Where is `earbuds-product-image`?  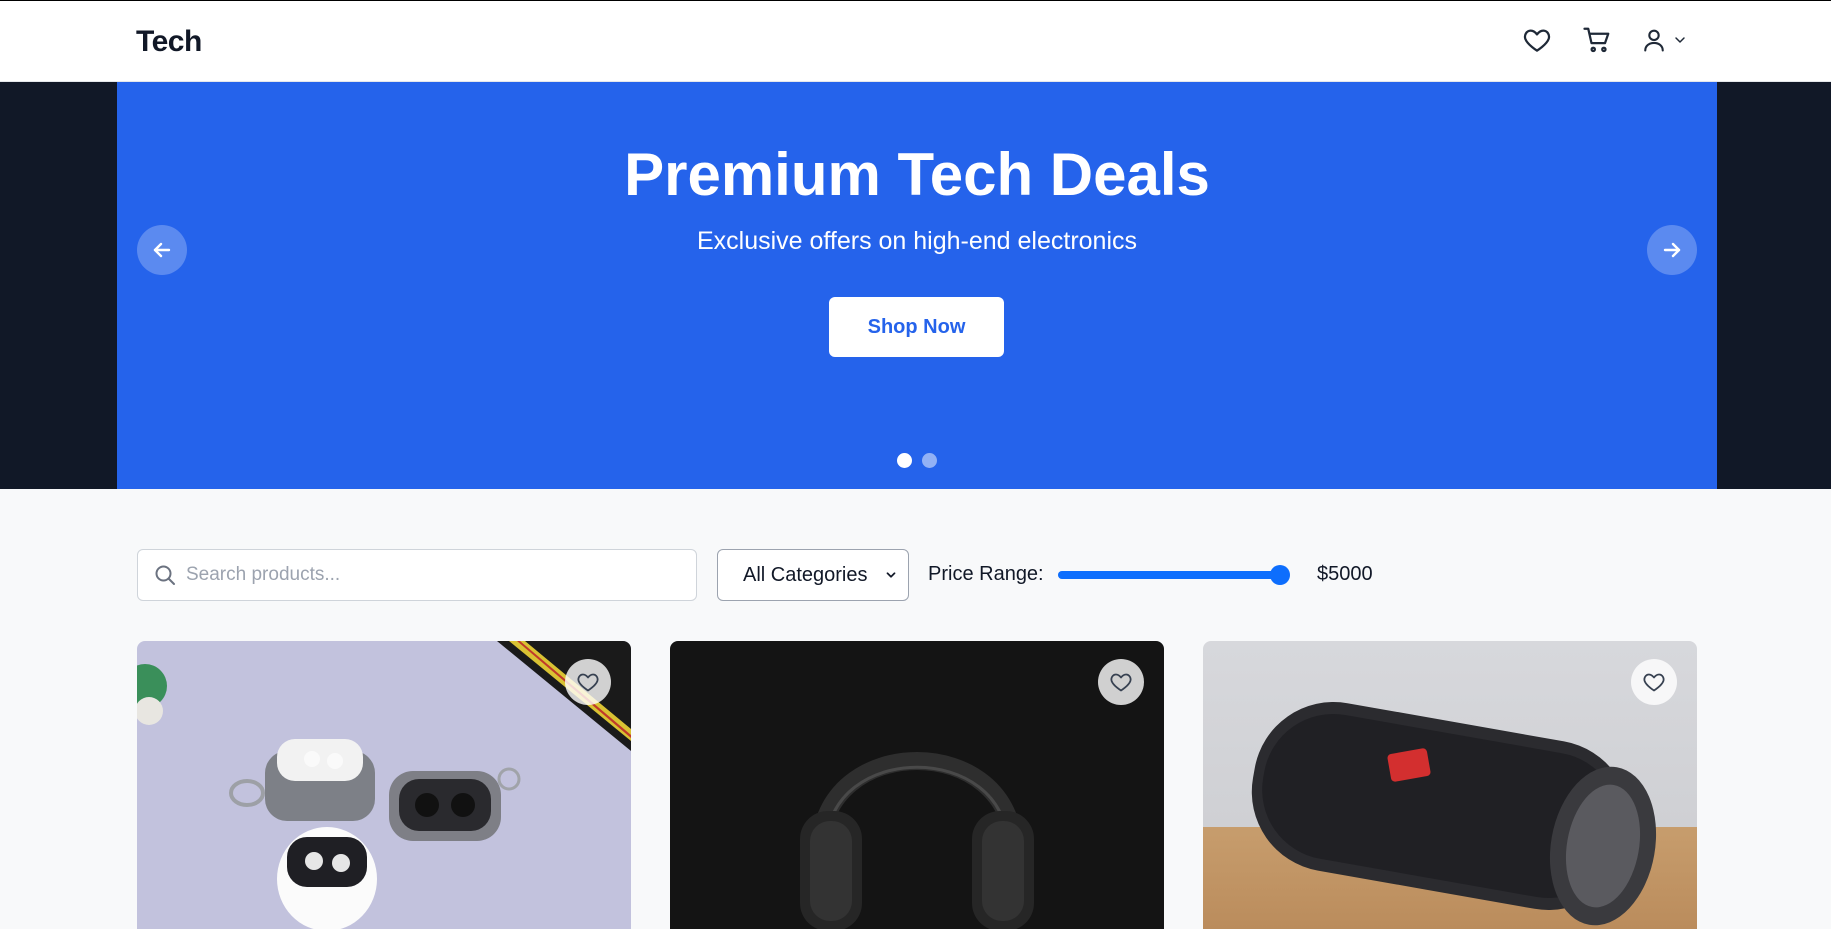 earbuds-product-image is located at coordinates (384, 785).